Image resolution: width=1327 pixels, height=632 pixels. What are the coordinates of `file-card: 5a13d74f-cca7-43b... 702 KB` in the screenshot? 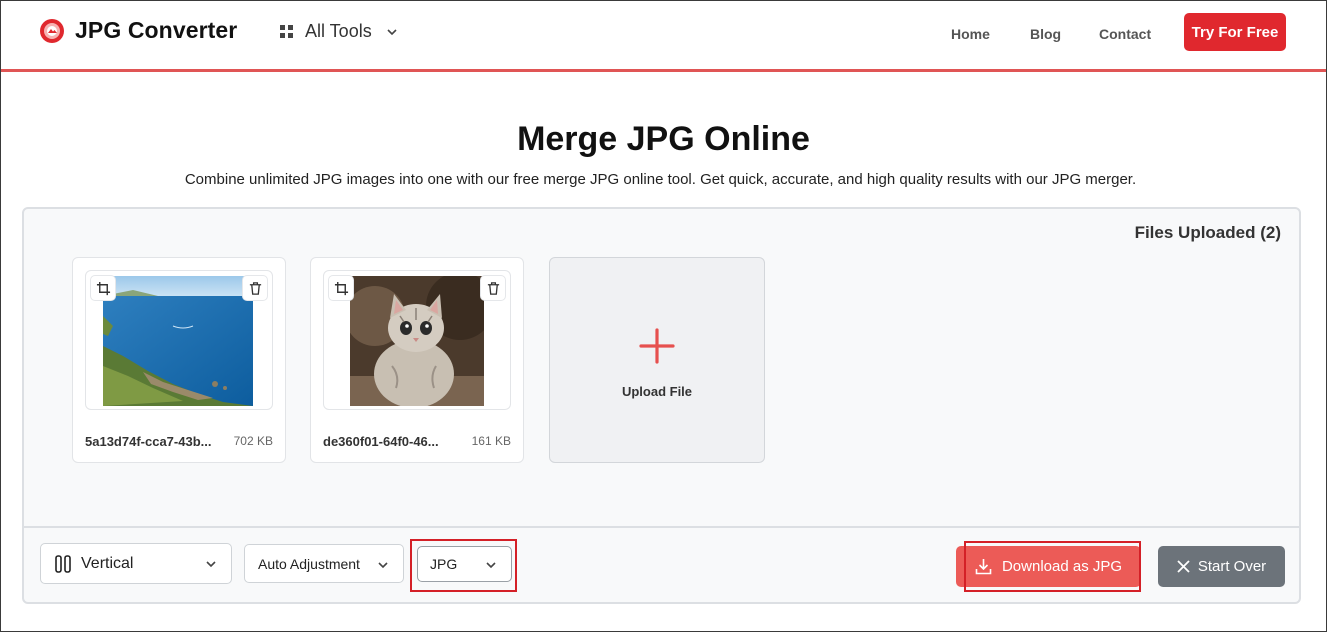 It's located at (179, 360).